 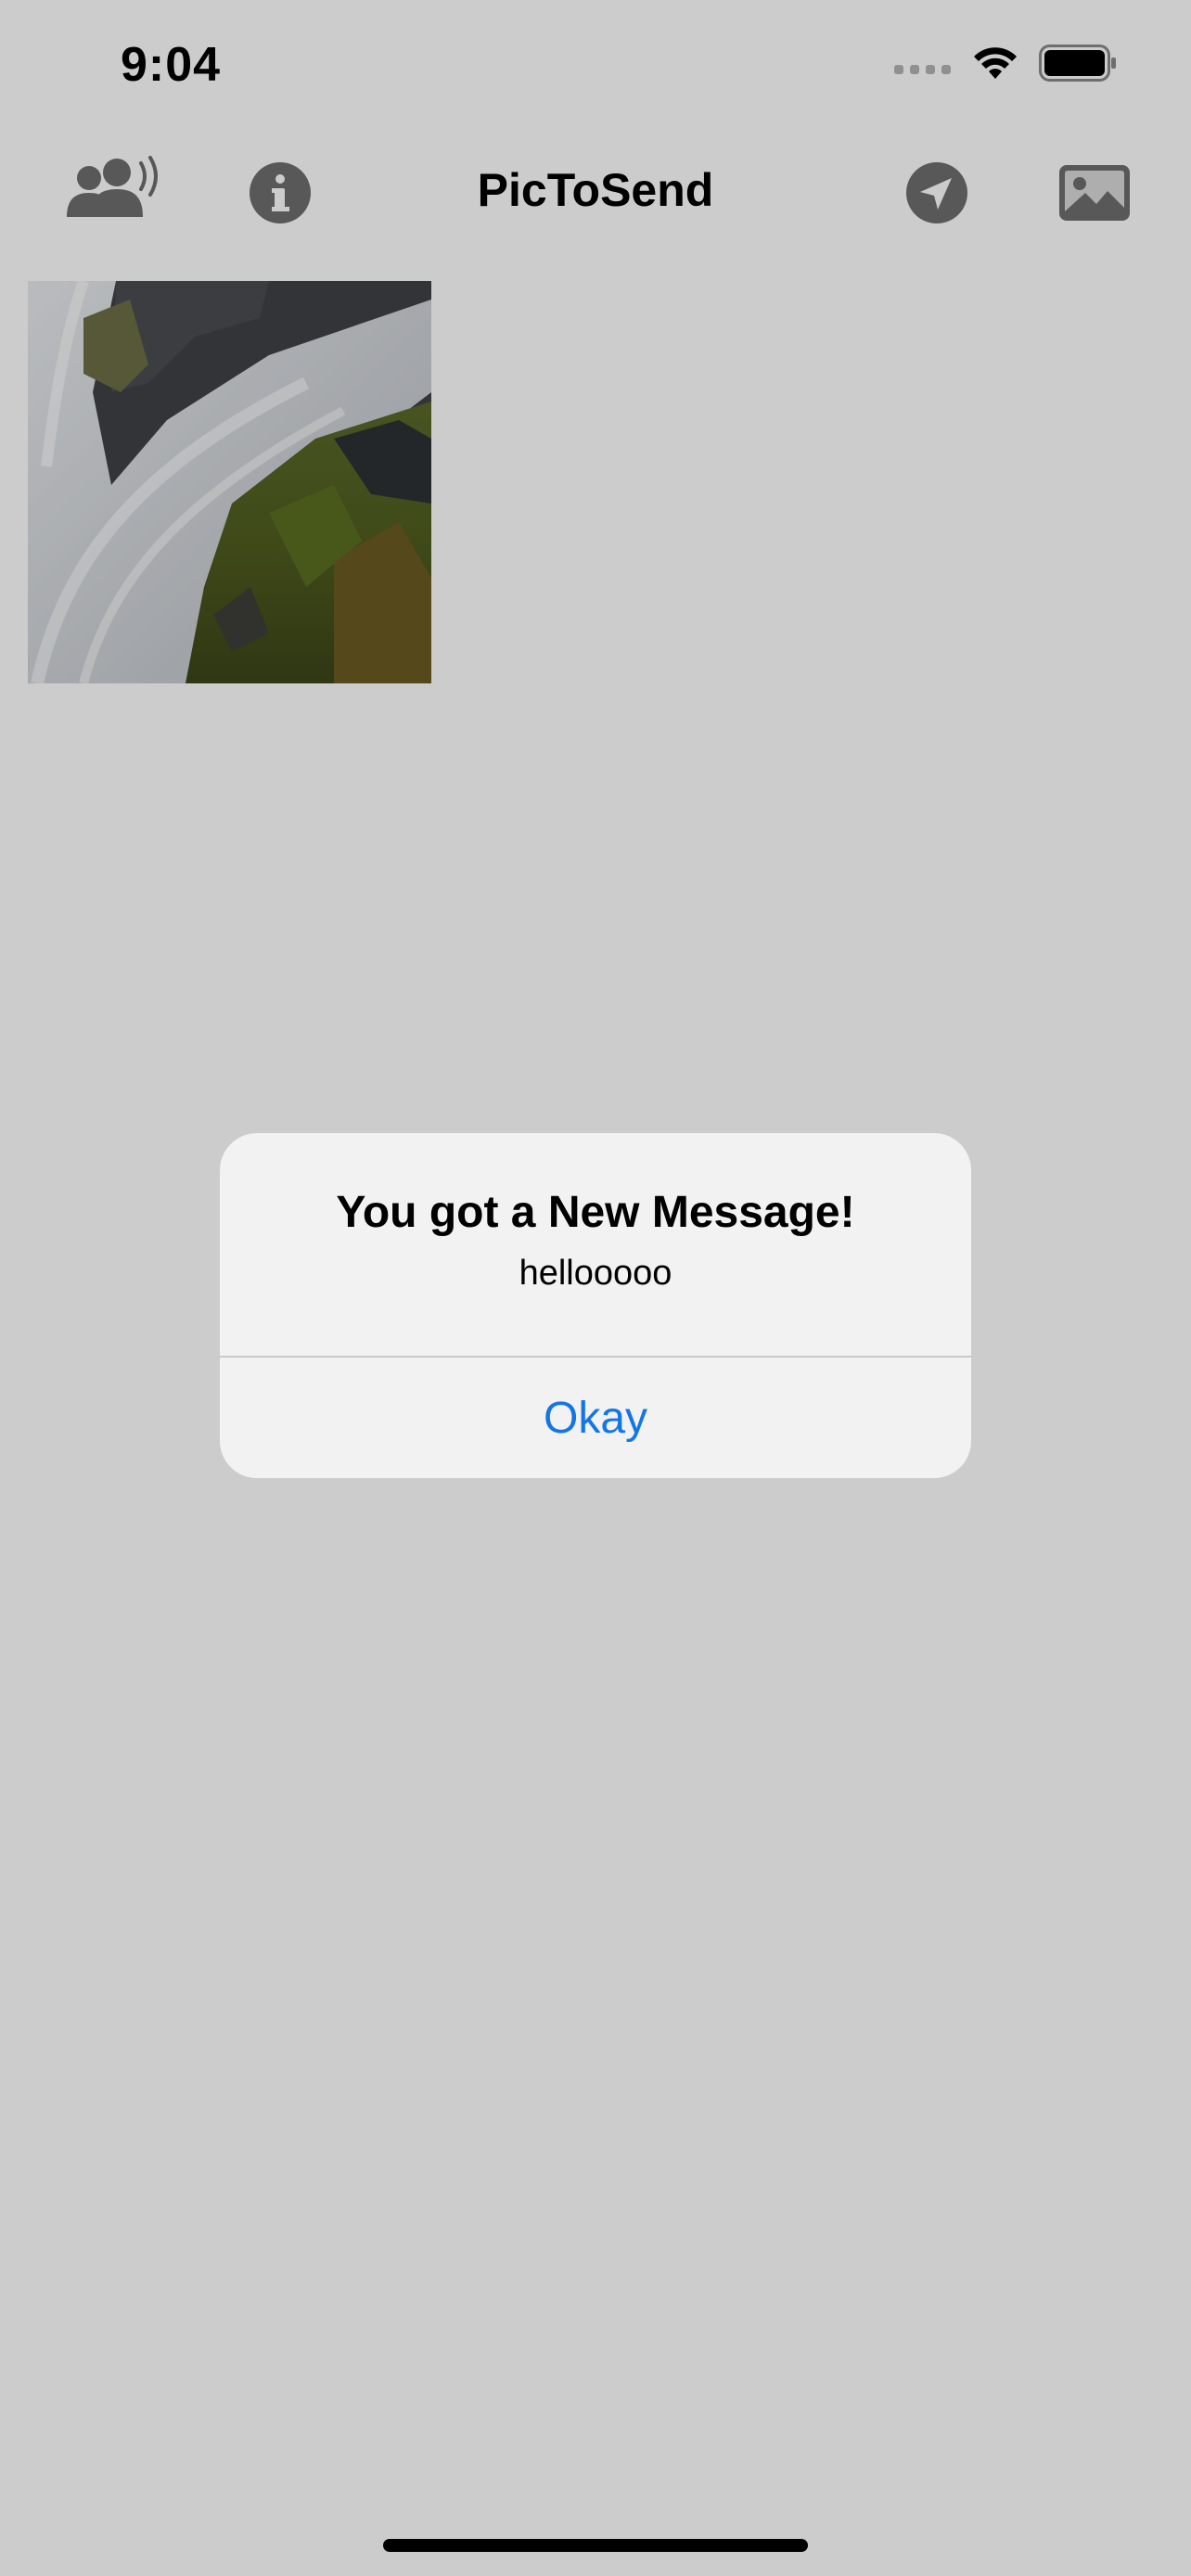 I want to click on home-indicator, so click(x=595, y=2545).